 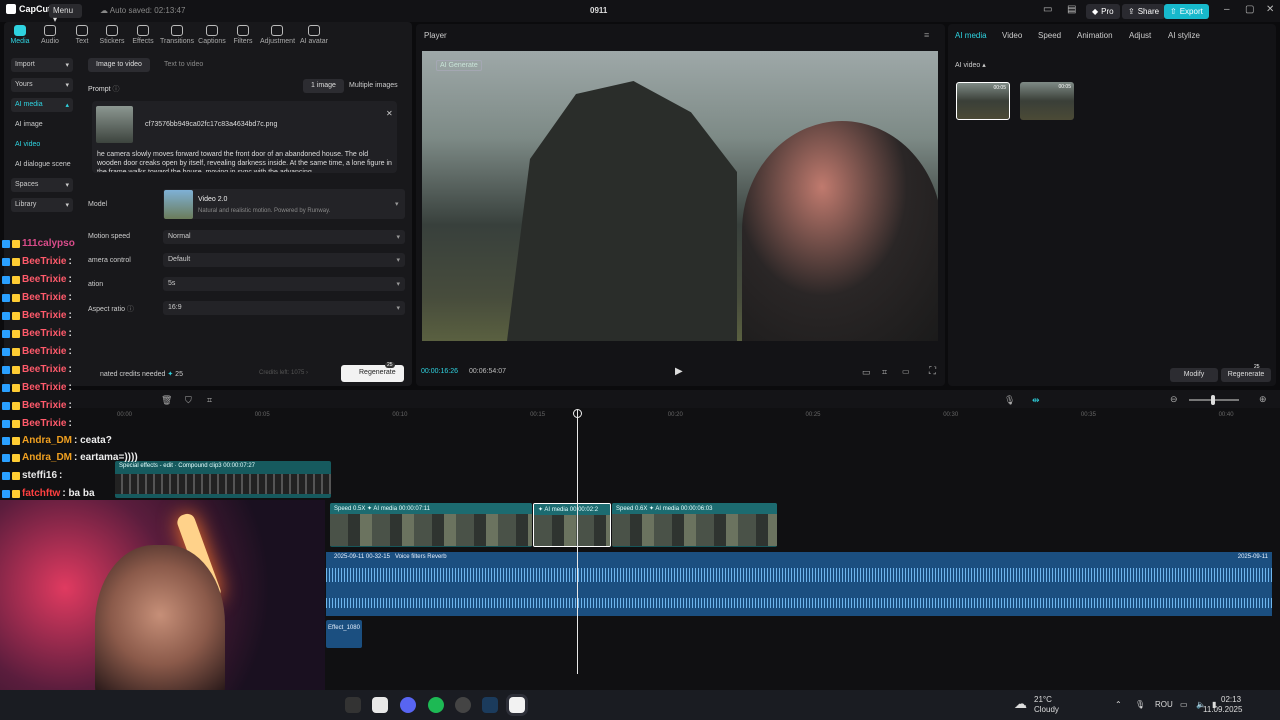 I want to click on menu-button: Menu ▾, so click(x=65, y=14).